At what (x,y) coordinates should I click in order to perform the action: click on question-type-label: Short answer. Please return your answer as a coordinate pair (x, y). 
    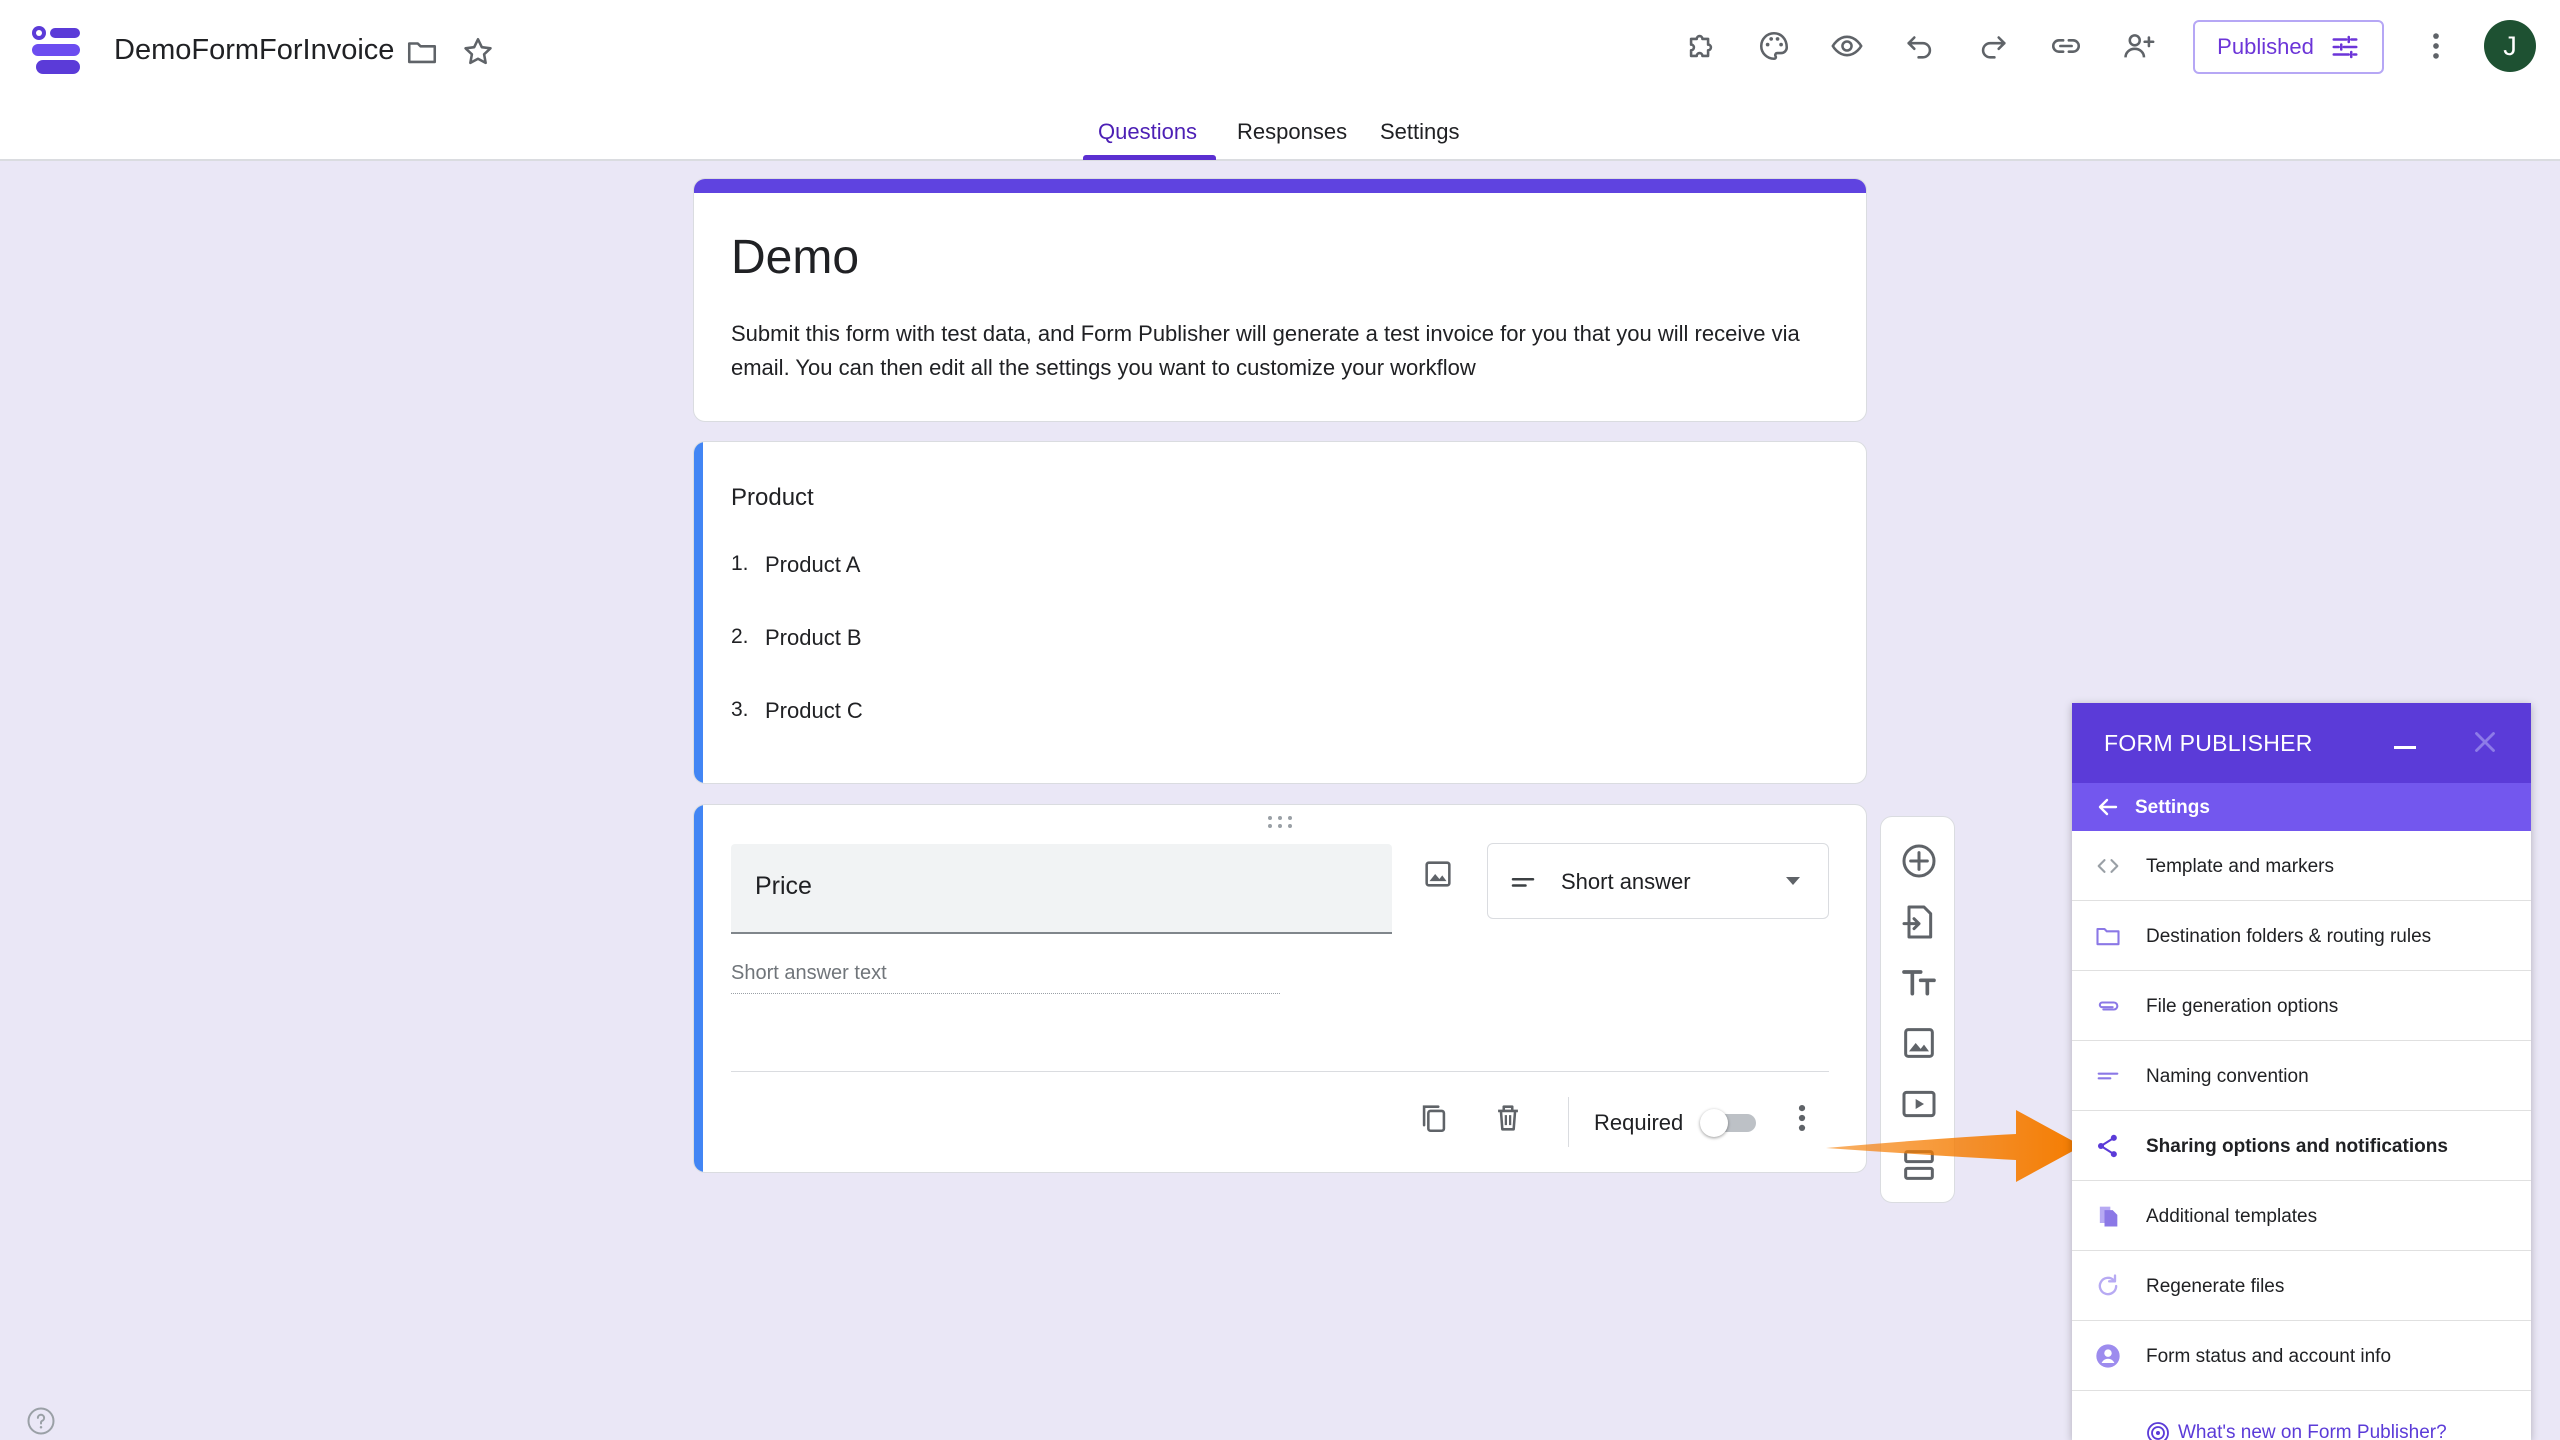
    Looking at the image, I should click on (1626, 881).